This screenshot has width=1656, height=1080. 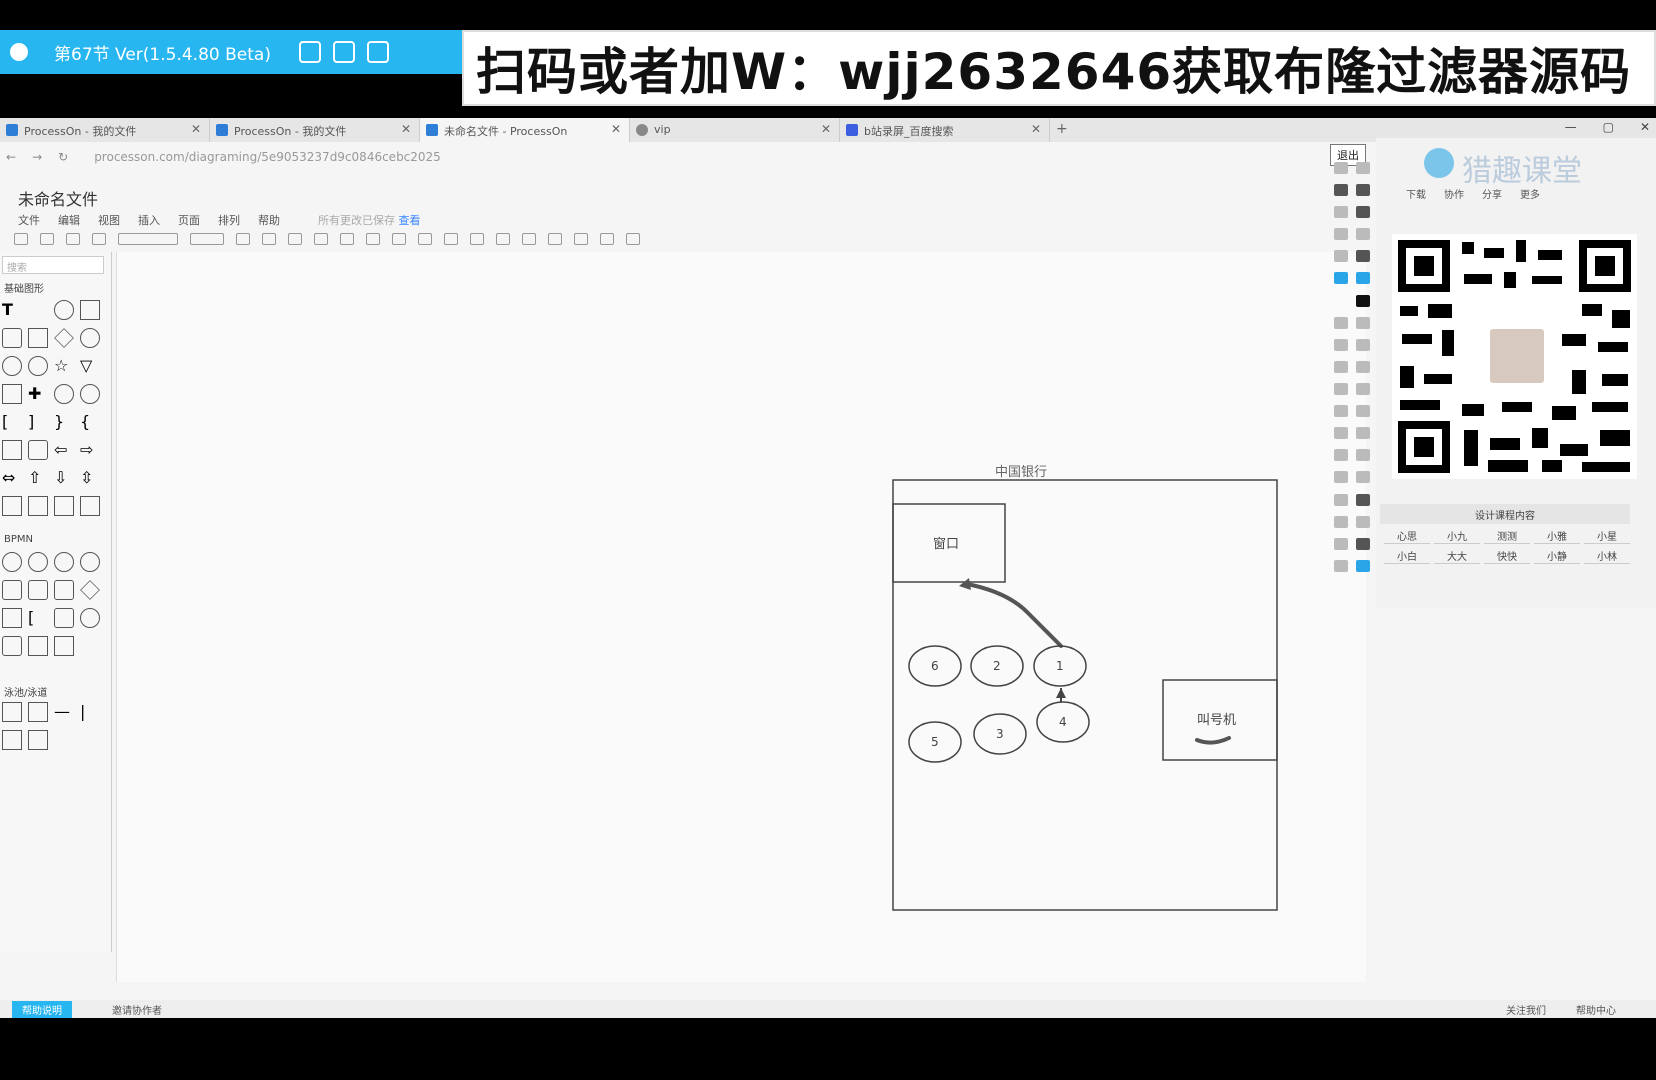 I want to click on vertical-lane-icon, so click(x=38, y=712).